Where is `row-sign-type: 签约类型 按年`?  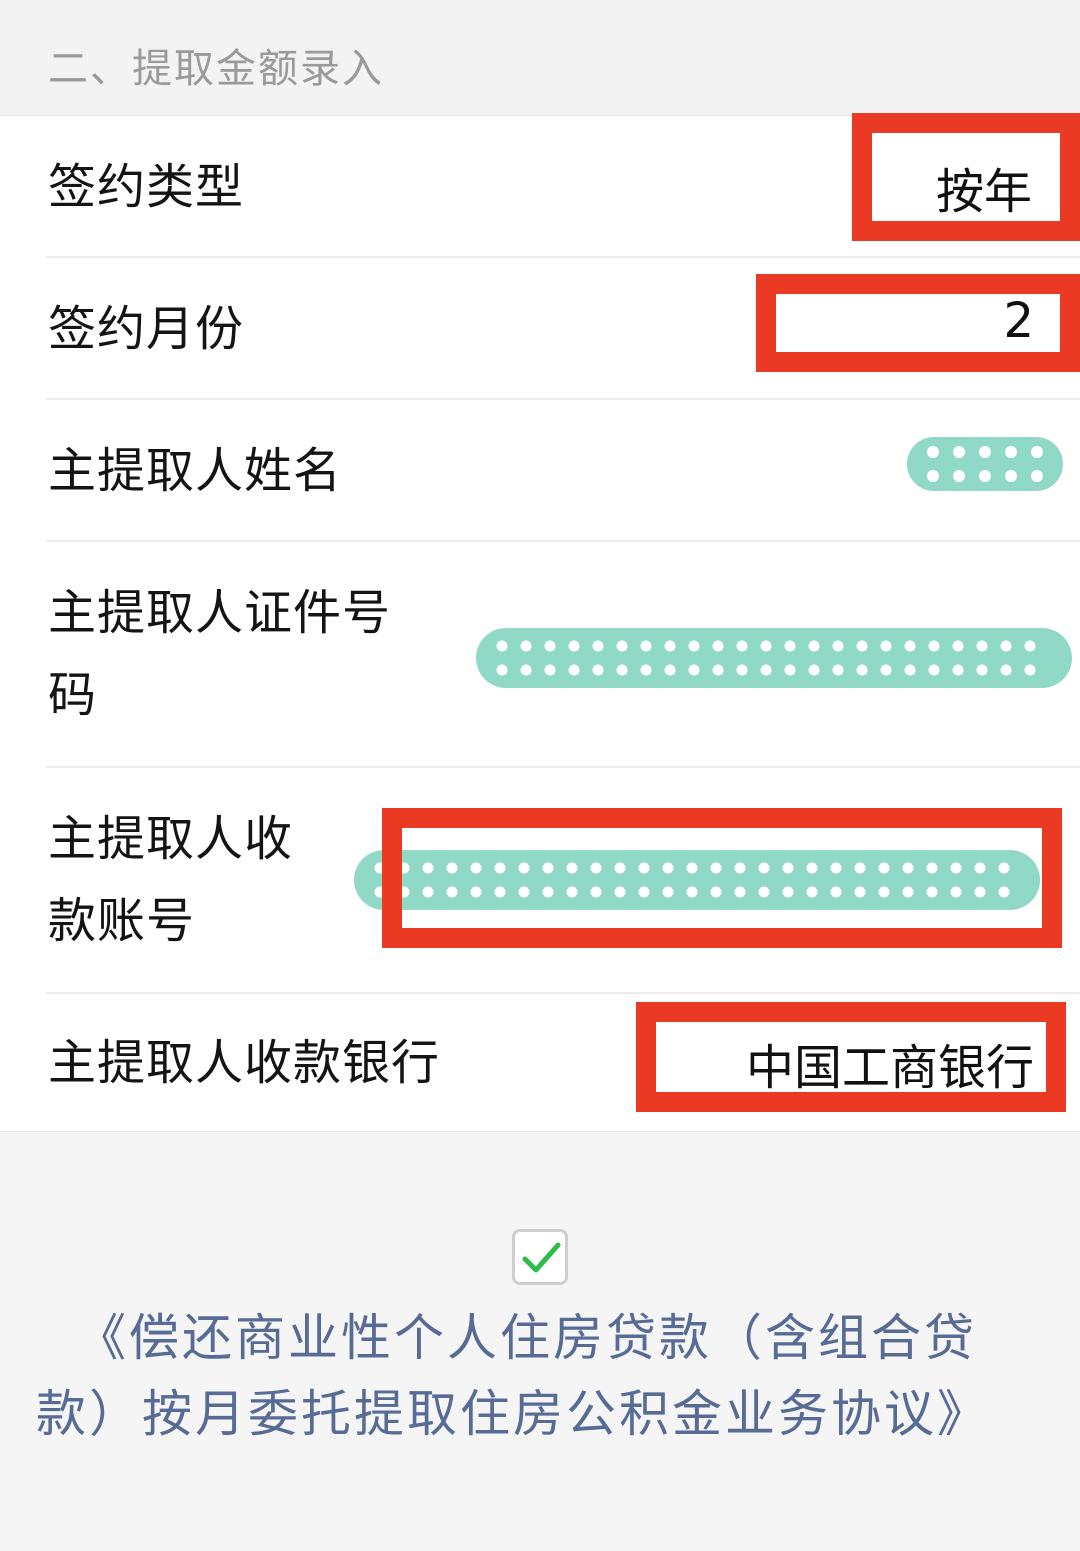 row-sign-type: 签约类型 按年 is located at coordinates (540, 185).